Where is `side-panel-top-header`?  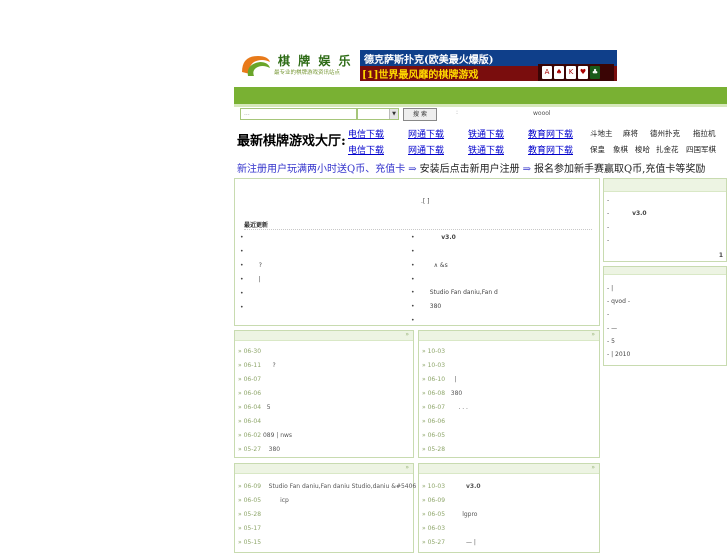
side-panel-top-header is located at coordinates (665, 185).